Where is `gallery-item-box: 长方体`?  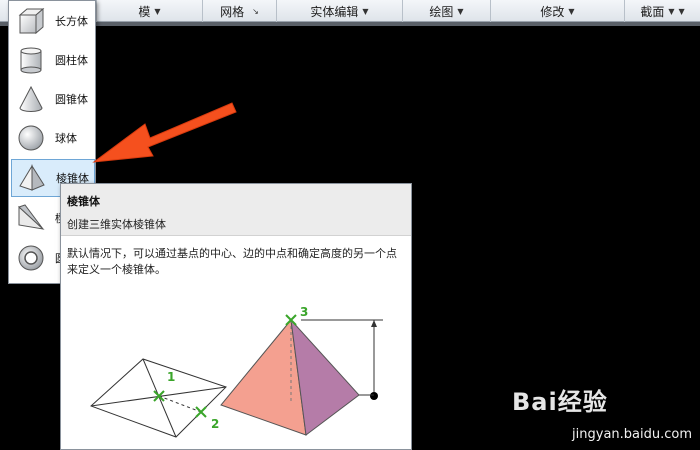 gallery-item-box: 长方体 is located at coordinates (53, 21).